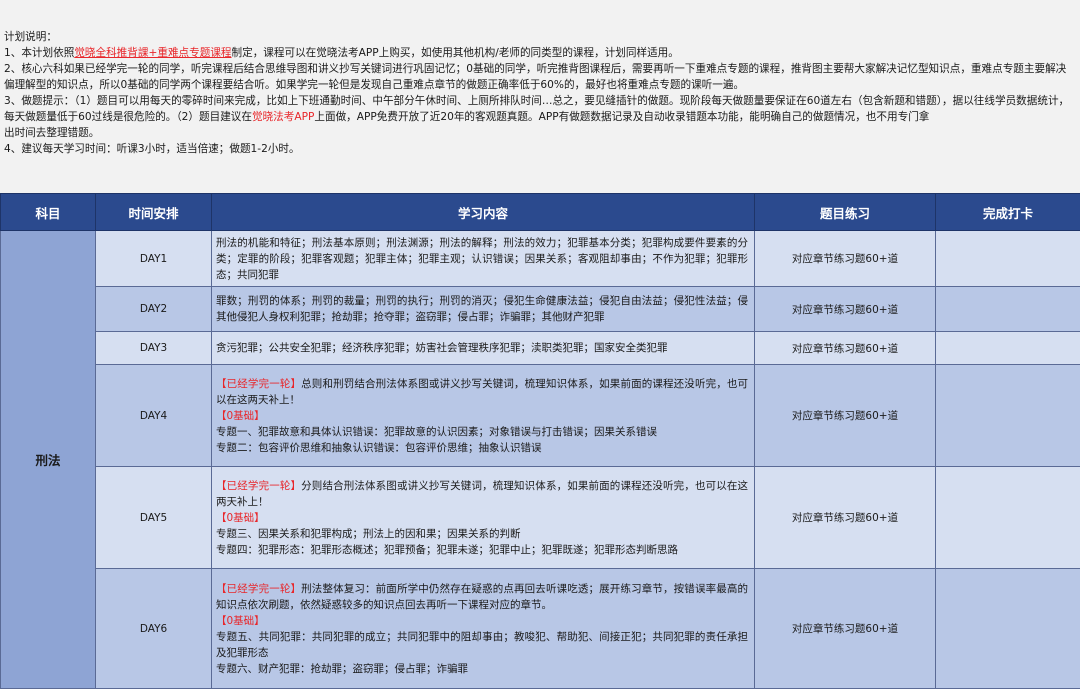  I want to click on day-cell: DAY1, so click(153, 258).